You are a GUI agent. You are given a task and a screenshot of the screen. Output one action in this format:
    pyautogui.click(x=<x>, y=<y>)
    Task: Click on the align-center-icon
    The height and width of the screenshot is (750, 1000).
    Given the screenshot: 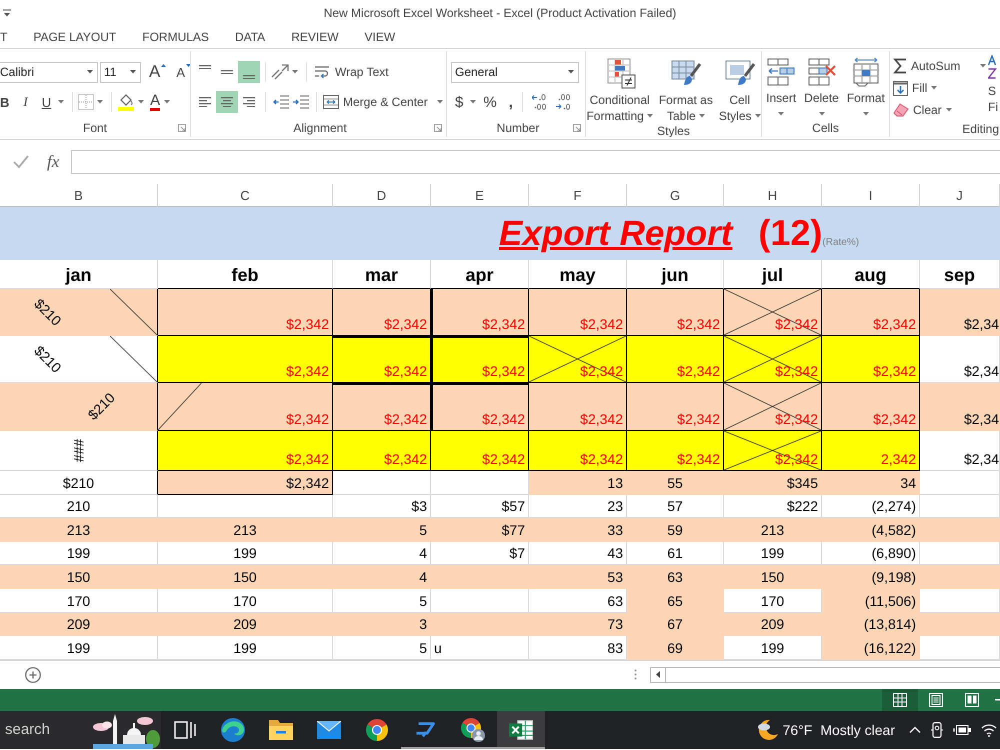 What is the action you would take?
    pyautogui.click(x=227, y=102)
    